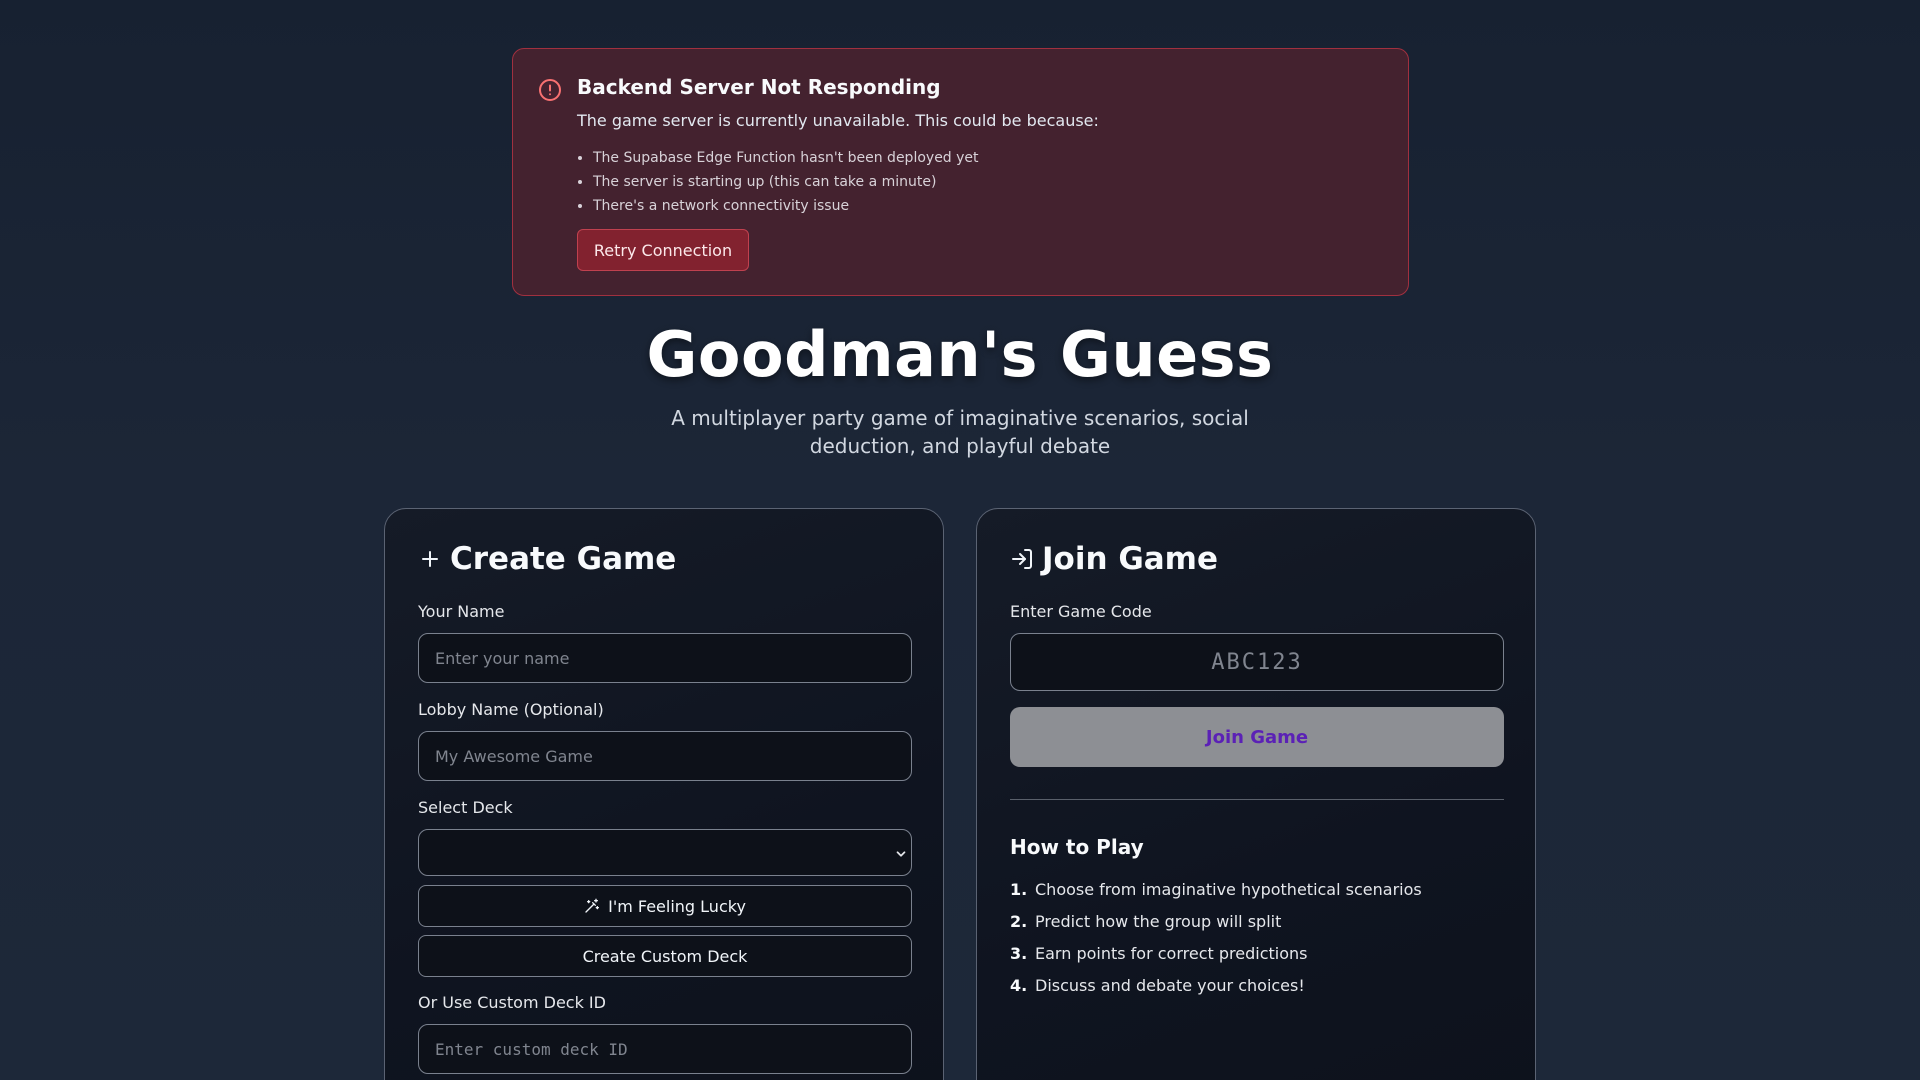 The image size is (1920, 1080). I want to click on step-text: Predict how the group will split, so click(1158, 921).